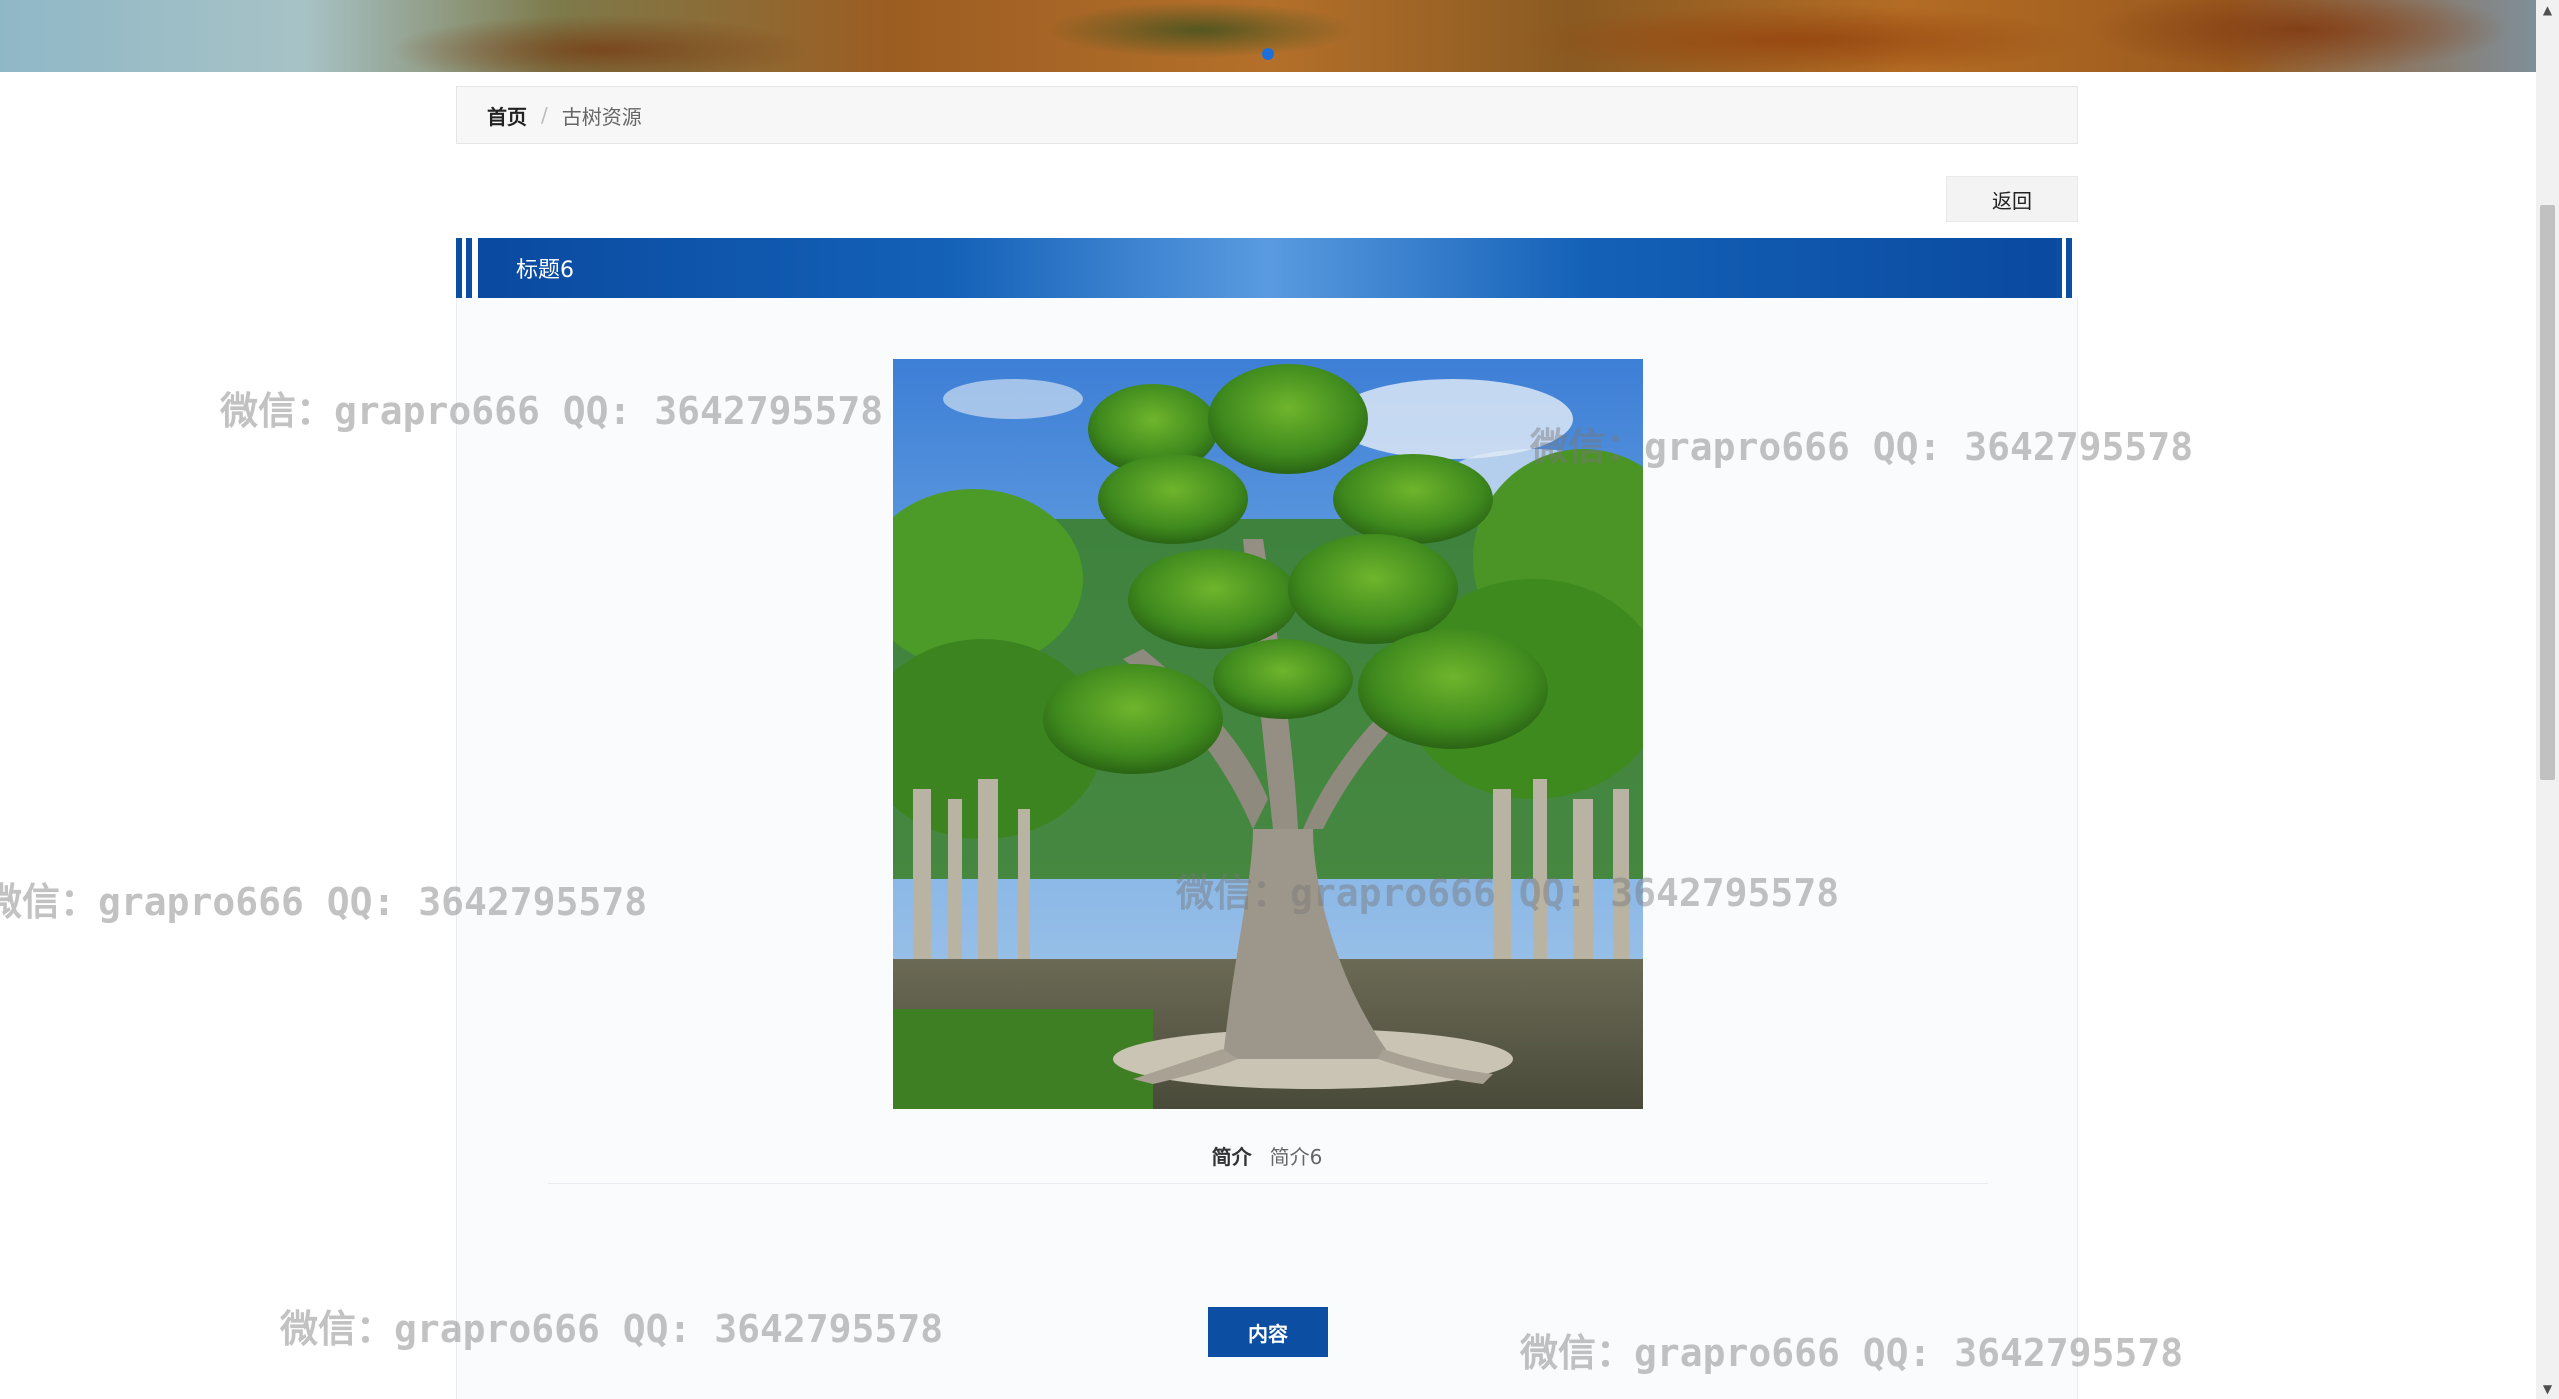 Image resolution: width=2559 pixels, height=1399 pixels. I want to click on divider, so click(1268, 1183).